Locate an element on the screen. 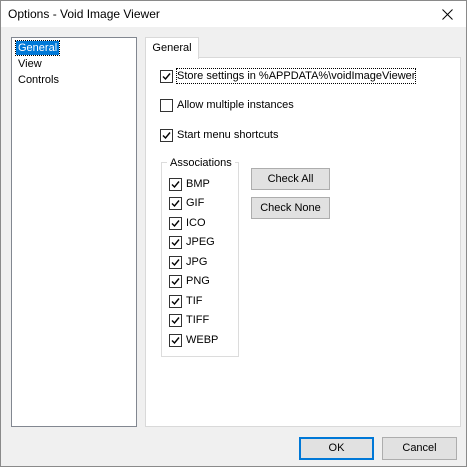 The width and height of the screenshot is (467, 467). assoc-ico-label: ICO is located at coordinates (196, 223).